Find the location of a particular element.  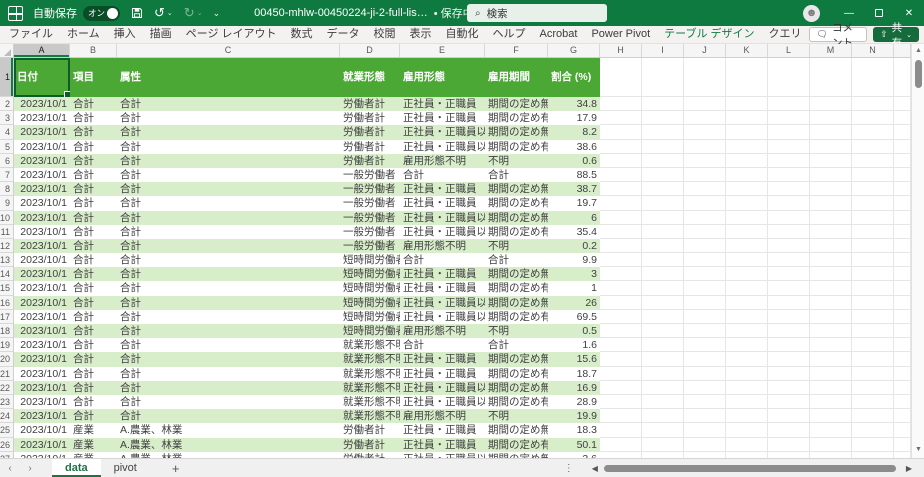

excel-app-icon is located at coordinates (15, 13).